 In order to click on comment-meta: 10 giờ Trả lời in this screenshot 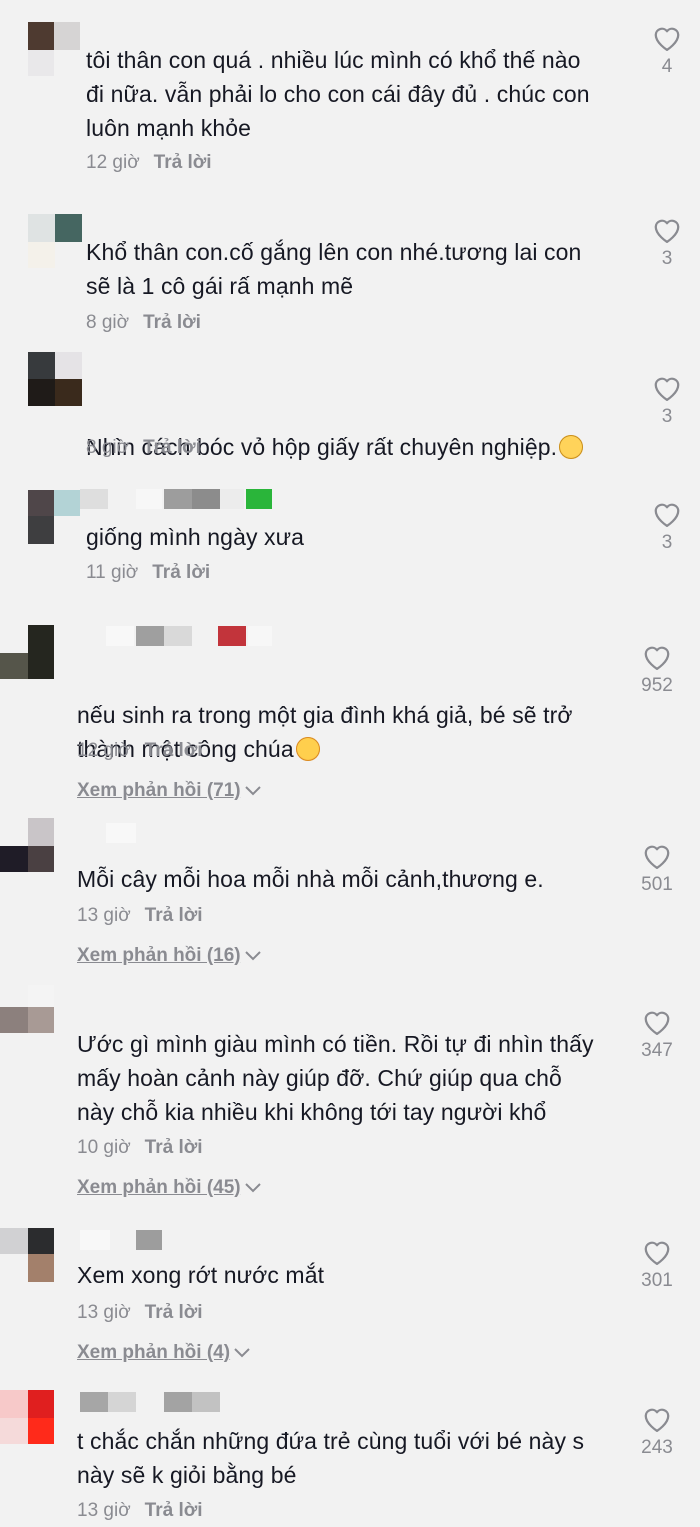, I will do `click(140, 1148)`.